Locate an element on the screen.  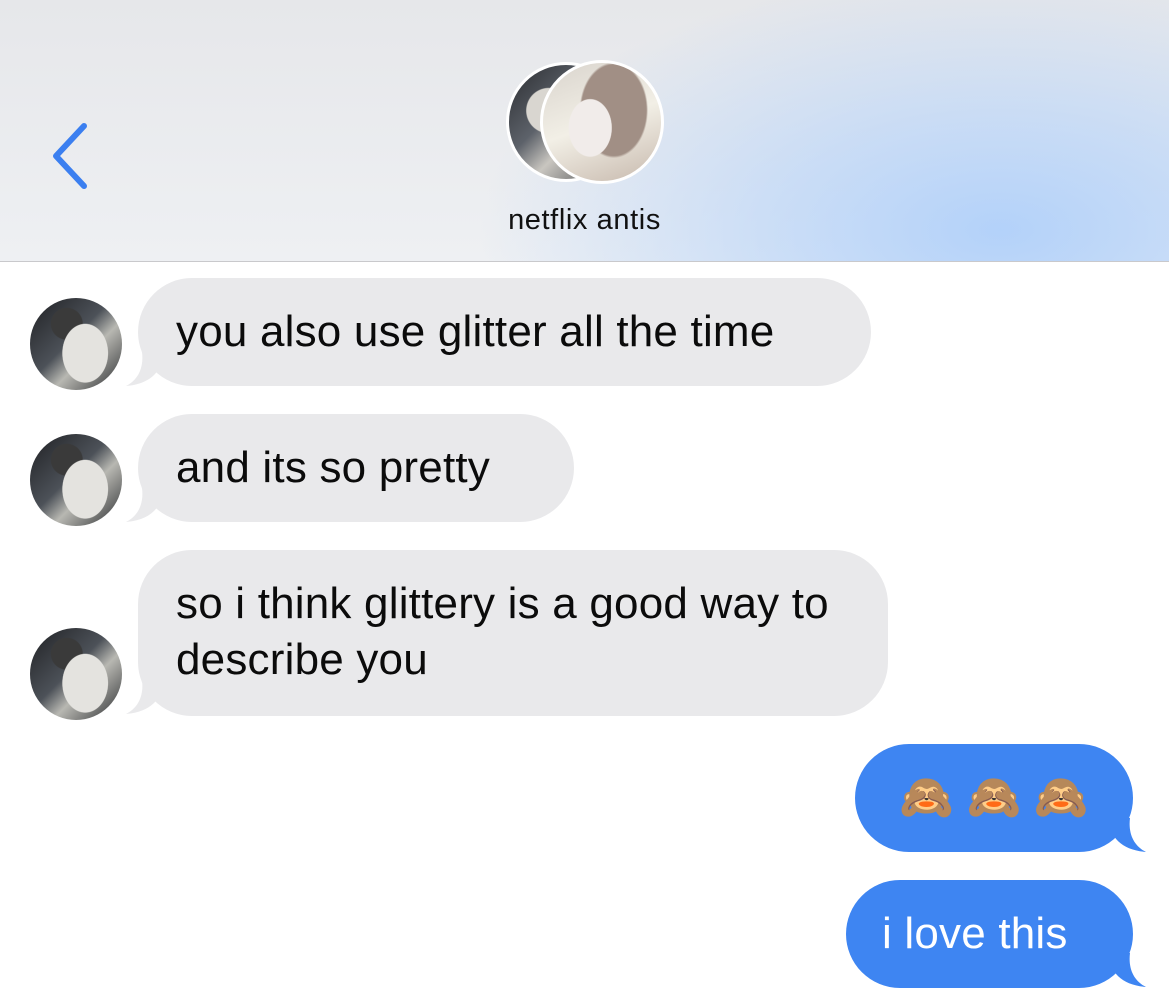
back-button is located at coordinates (74, 158).